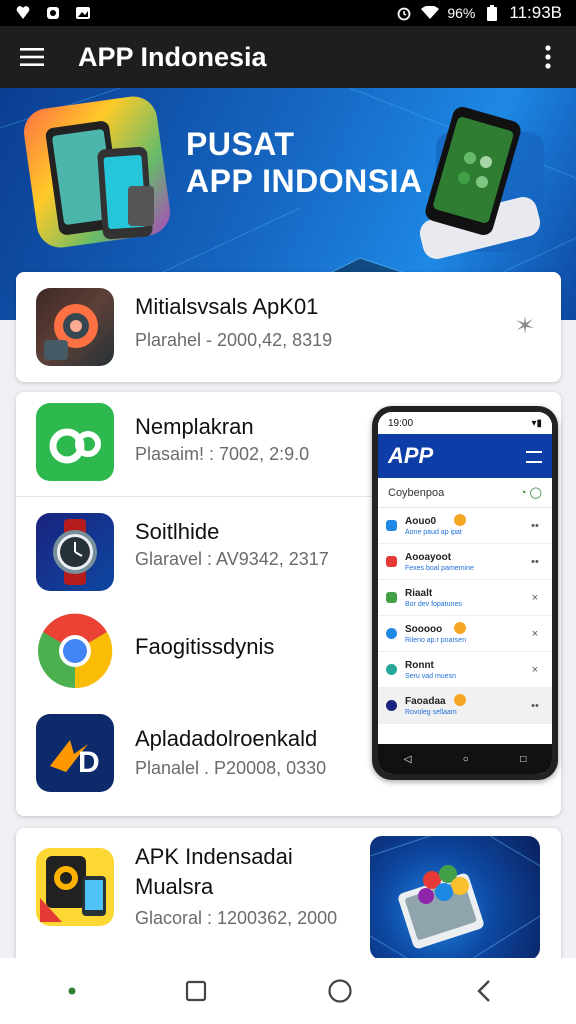 The width and height of the screenshot is (576, 1024). I want to click on app-name: Mitialsvsals ApK01, so click(227, 306).